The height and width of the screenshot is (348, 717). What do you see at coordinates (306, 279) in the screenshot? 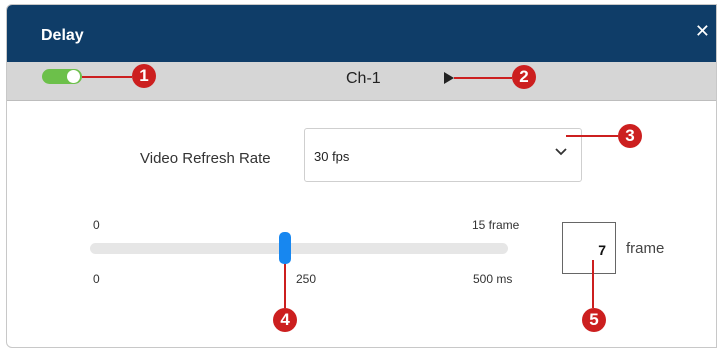
I see `ms-mid-label: 250` at bounding box center [306, 279].